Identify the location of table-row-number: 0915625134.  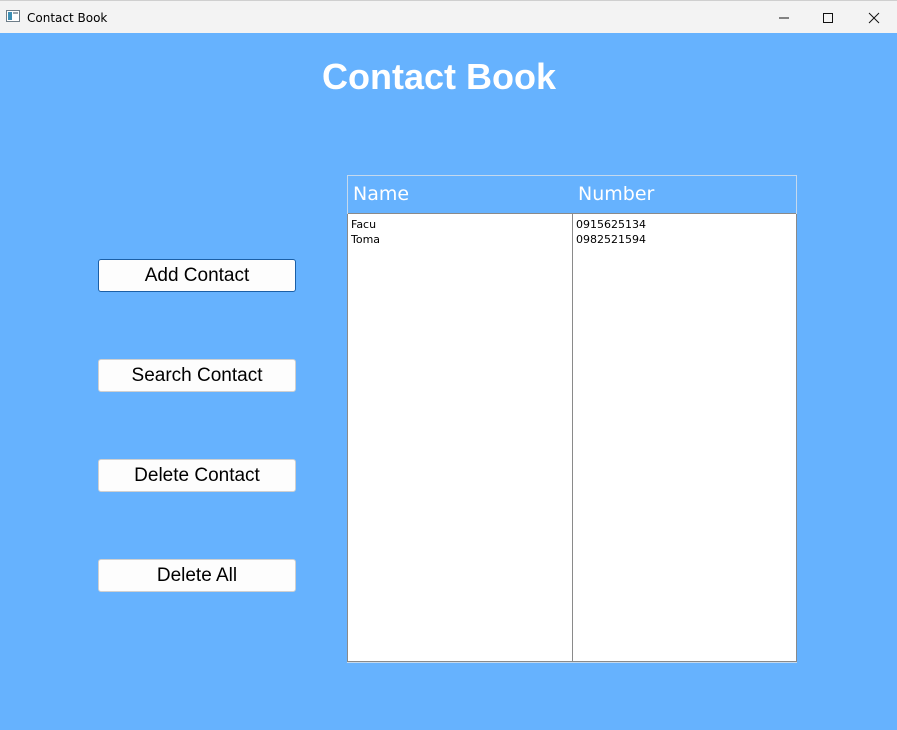
(684, 224).